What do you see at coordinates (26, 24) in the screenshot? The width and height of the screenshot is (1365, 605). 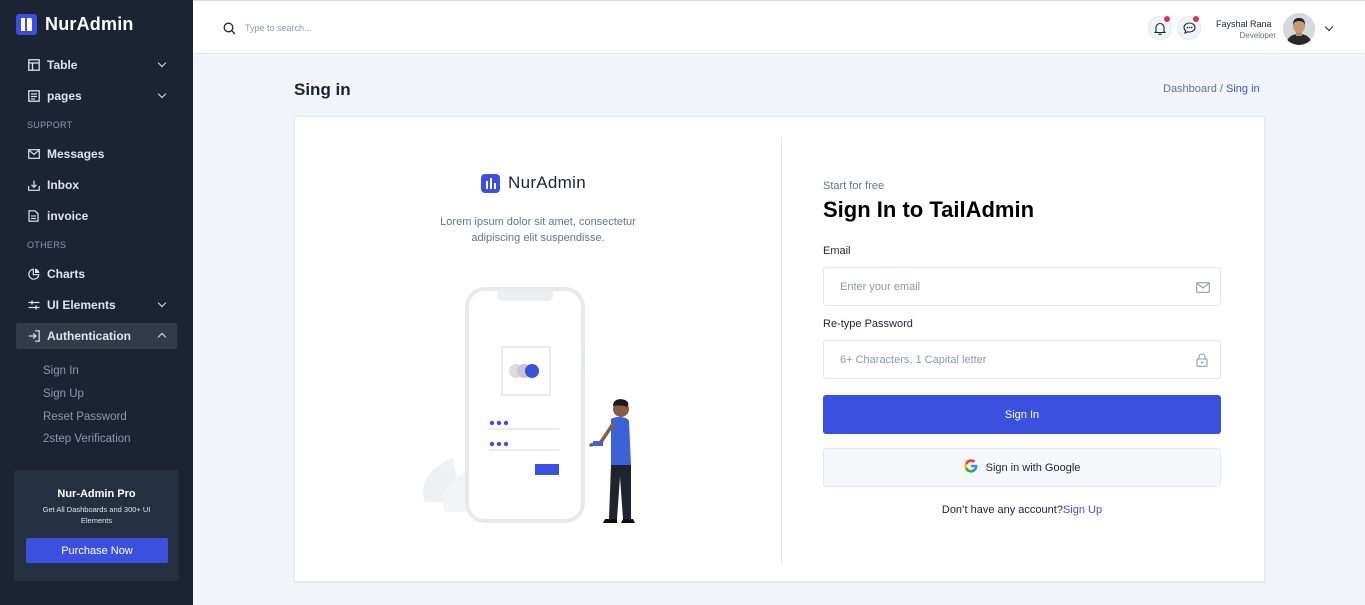 I see `logo-icon` at bounding box center [26, 24].